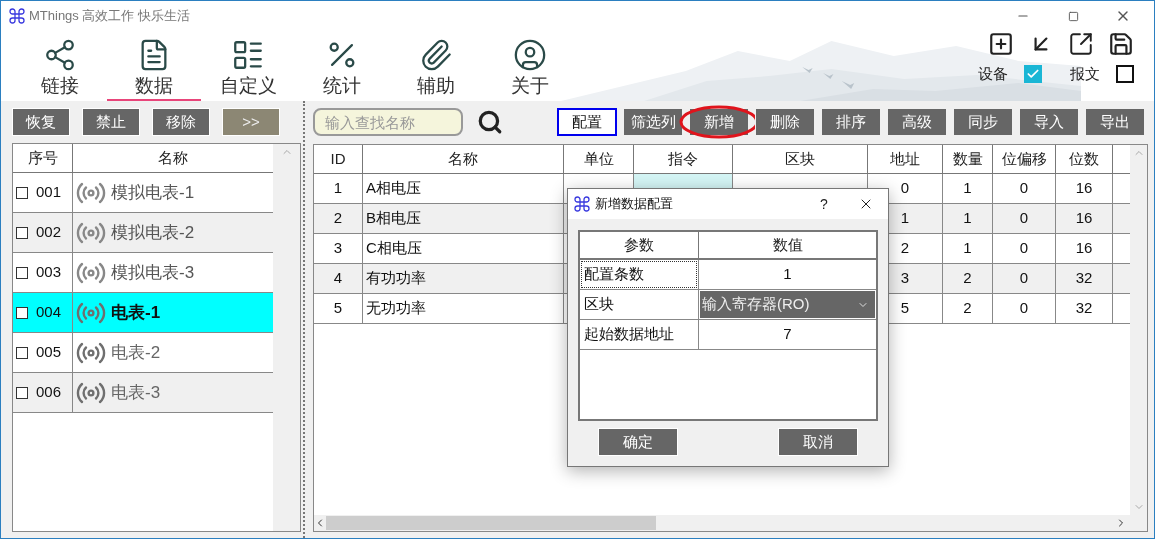  Describe the element at coordinates (639, 274) in the screenshot. I see `parameter-label: 配置条数` at that location.